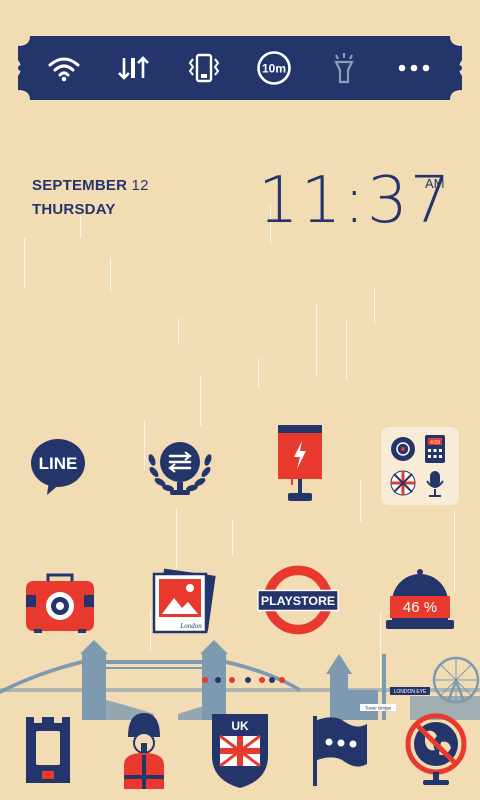 Image resolution: width=480 pixels, height=800 pixels. I want to click on vibrate-icon, so click(204, 68).